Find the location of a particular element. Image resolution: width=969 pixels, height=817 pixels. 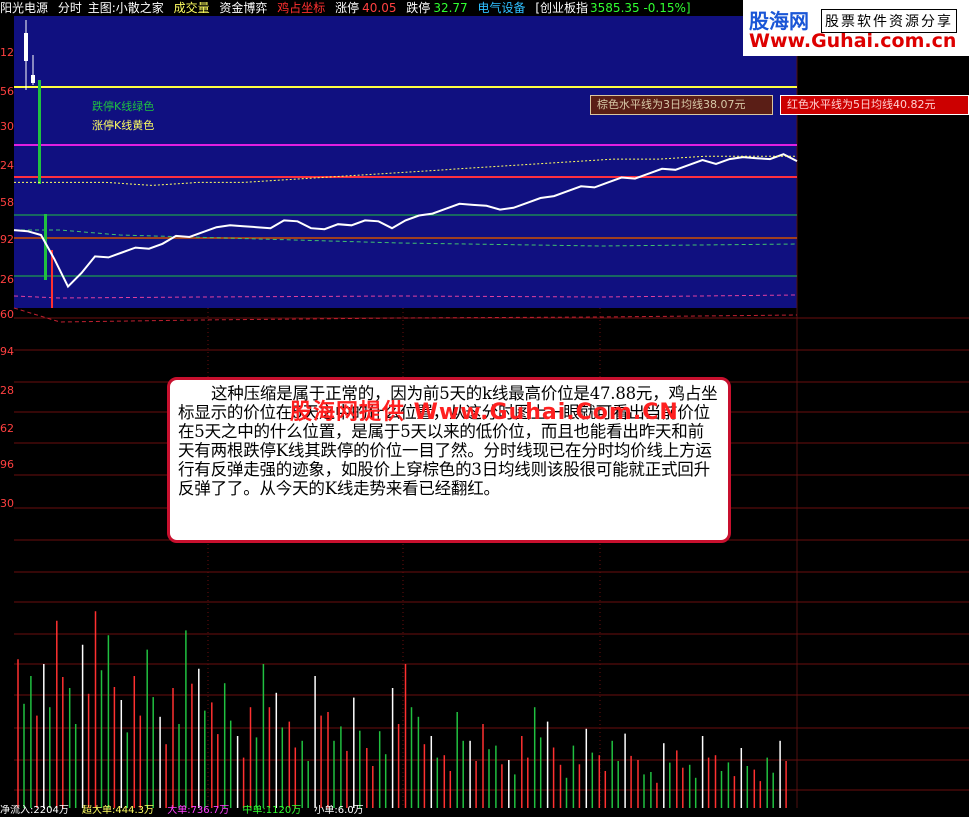

axis-tick-label: 56 is located at coordinates (7, 91).